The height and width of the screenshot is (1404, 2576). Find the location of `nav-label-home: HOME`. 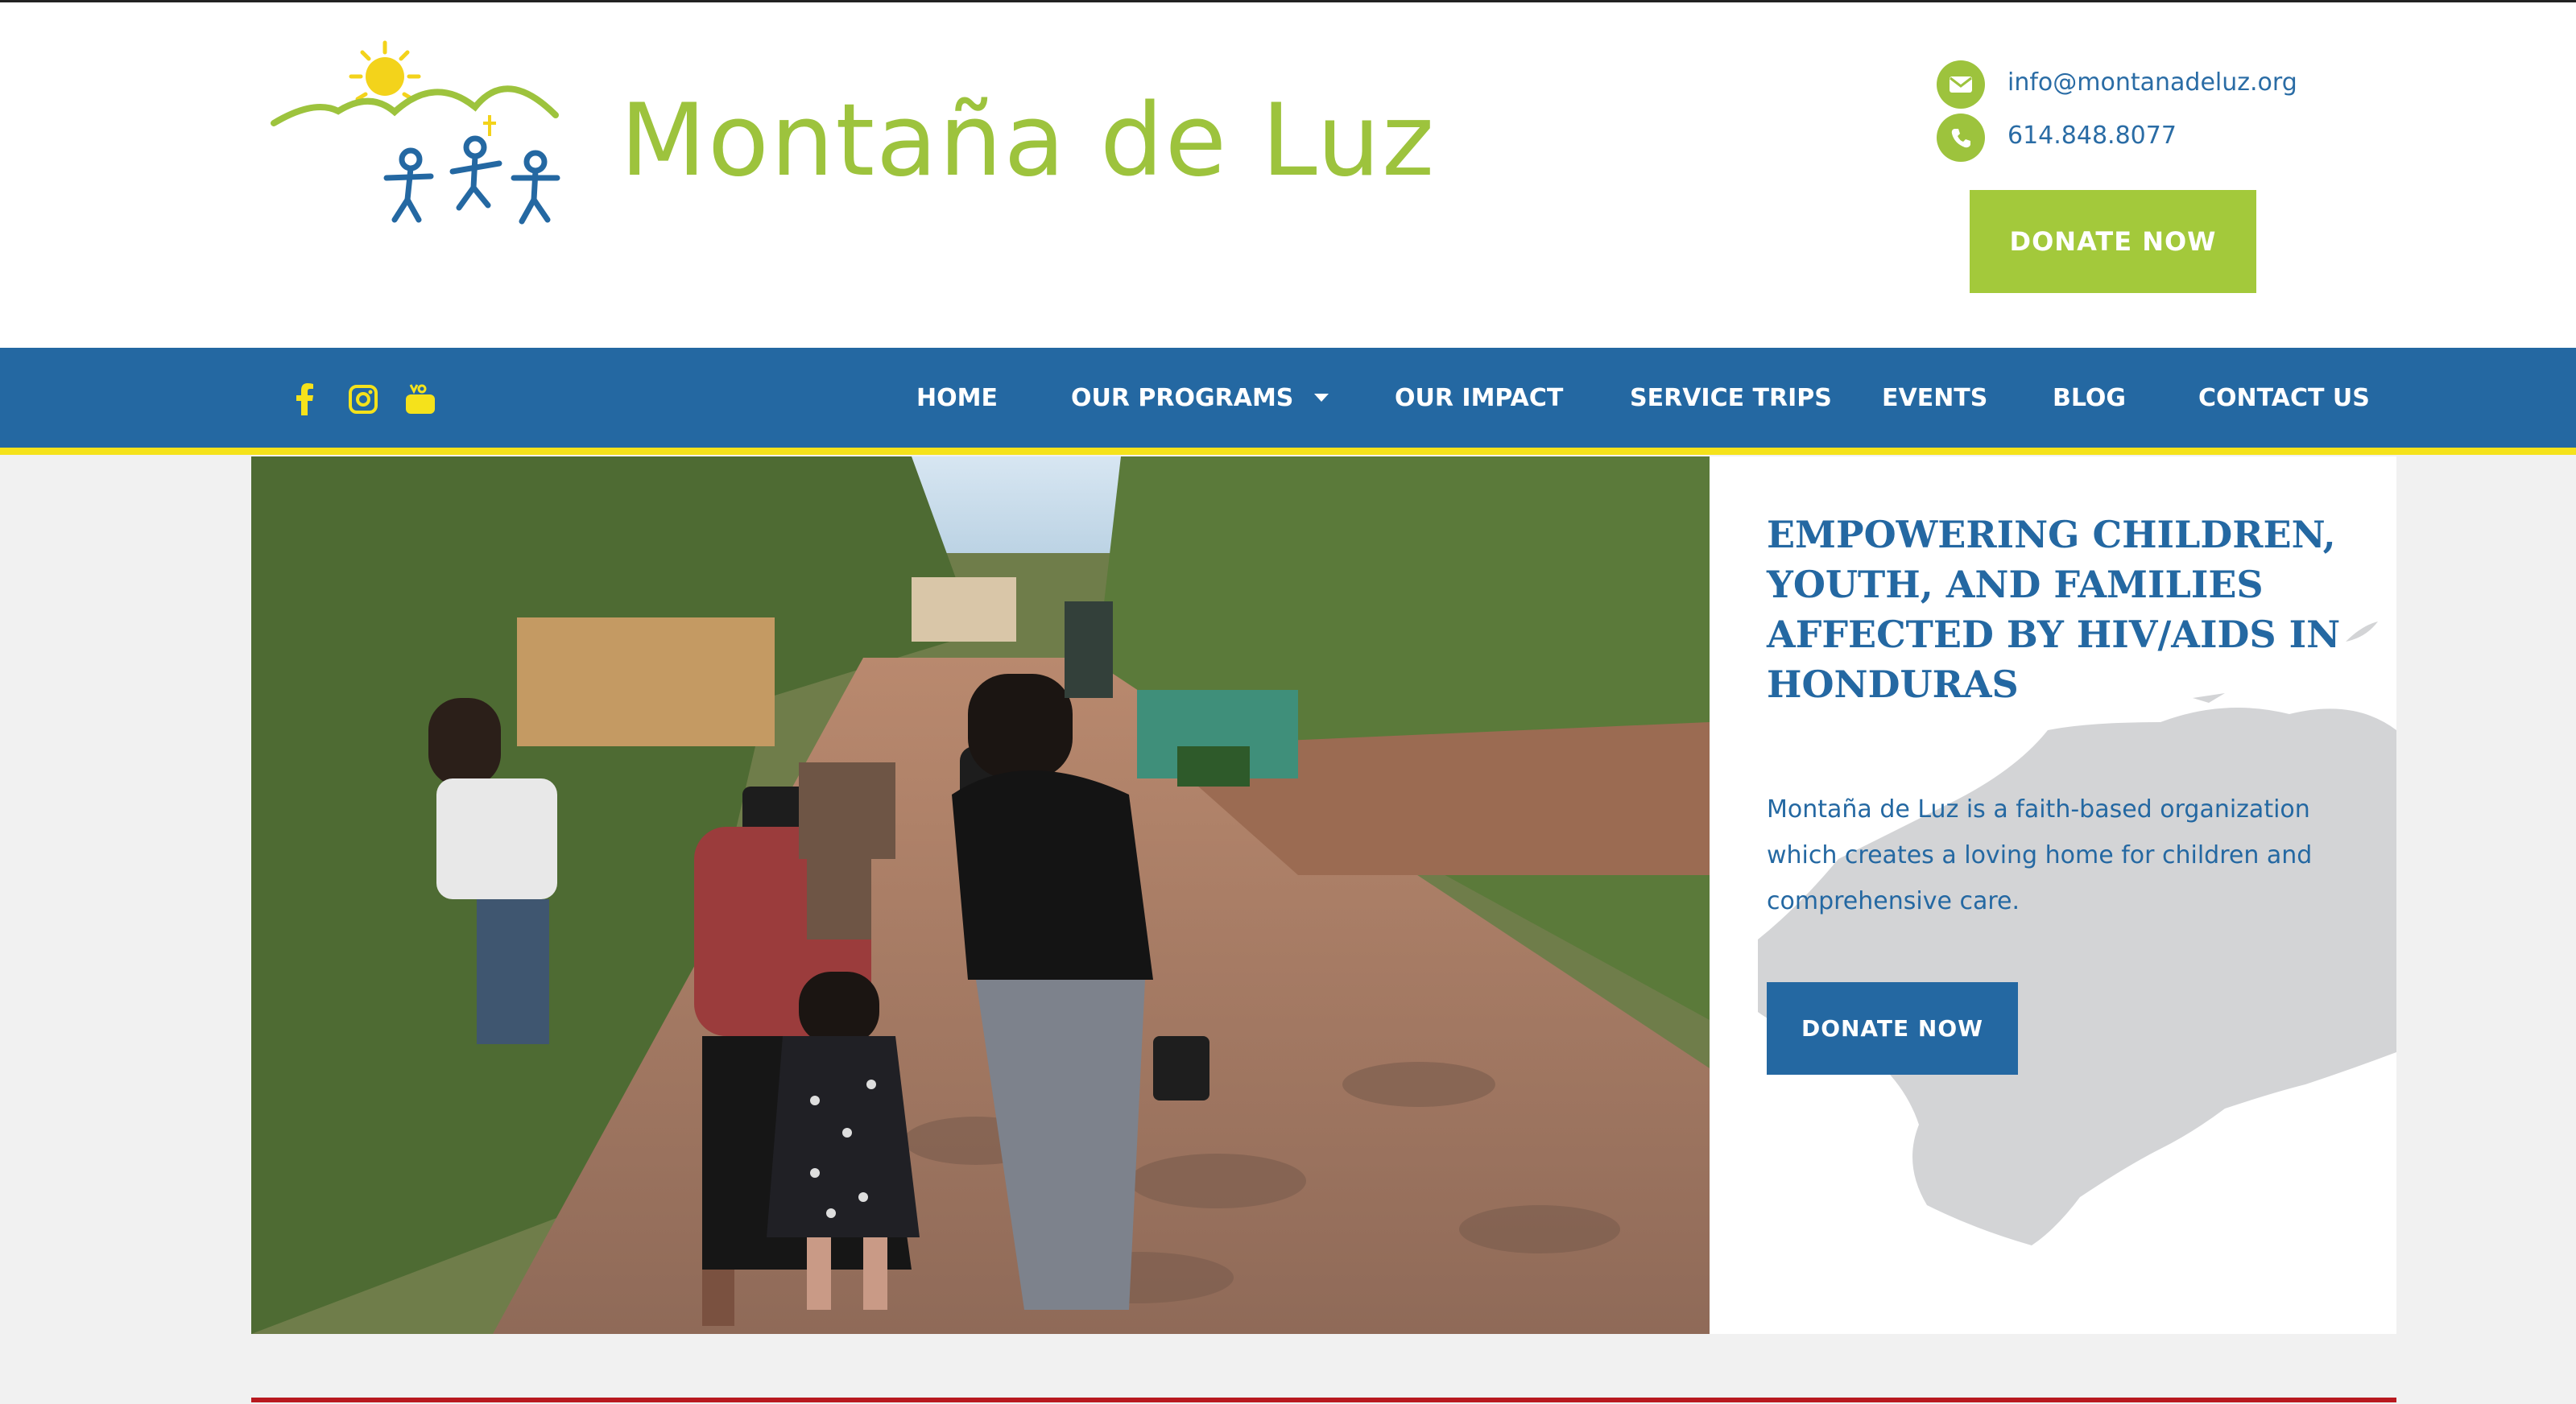

nav-label-home: HOME is located at coordinates (957, 397).